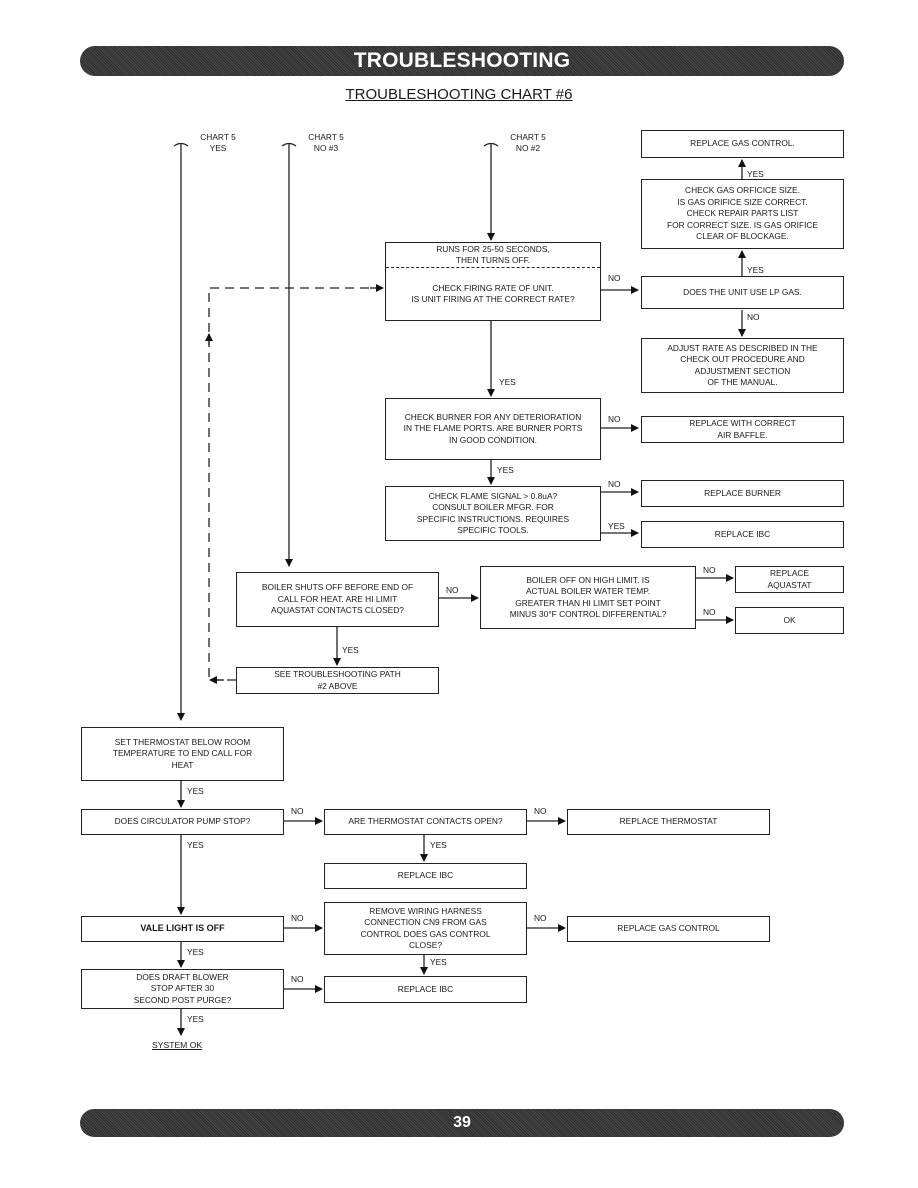  What do you see at coordinates (668, 822) in the screenshot?
I see `replace-thermostat-box: REPLACE THERMOSTAT` at bounding box center [668, 822].